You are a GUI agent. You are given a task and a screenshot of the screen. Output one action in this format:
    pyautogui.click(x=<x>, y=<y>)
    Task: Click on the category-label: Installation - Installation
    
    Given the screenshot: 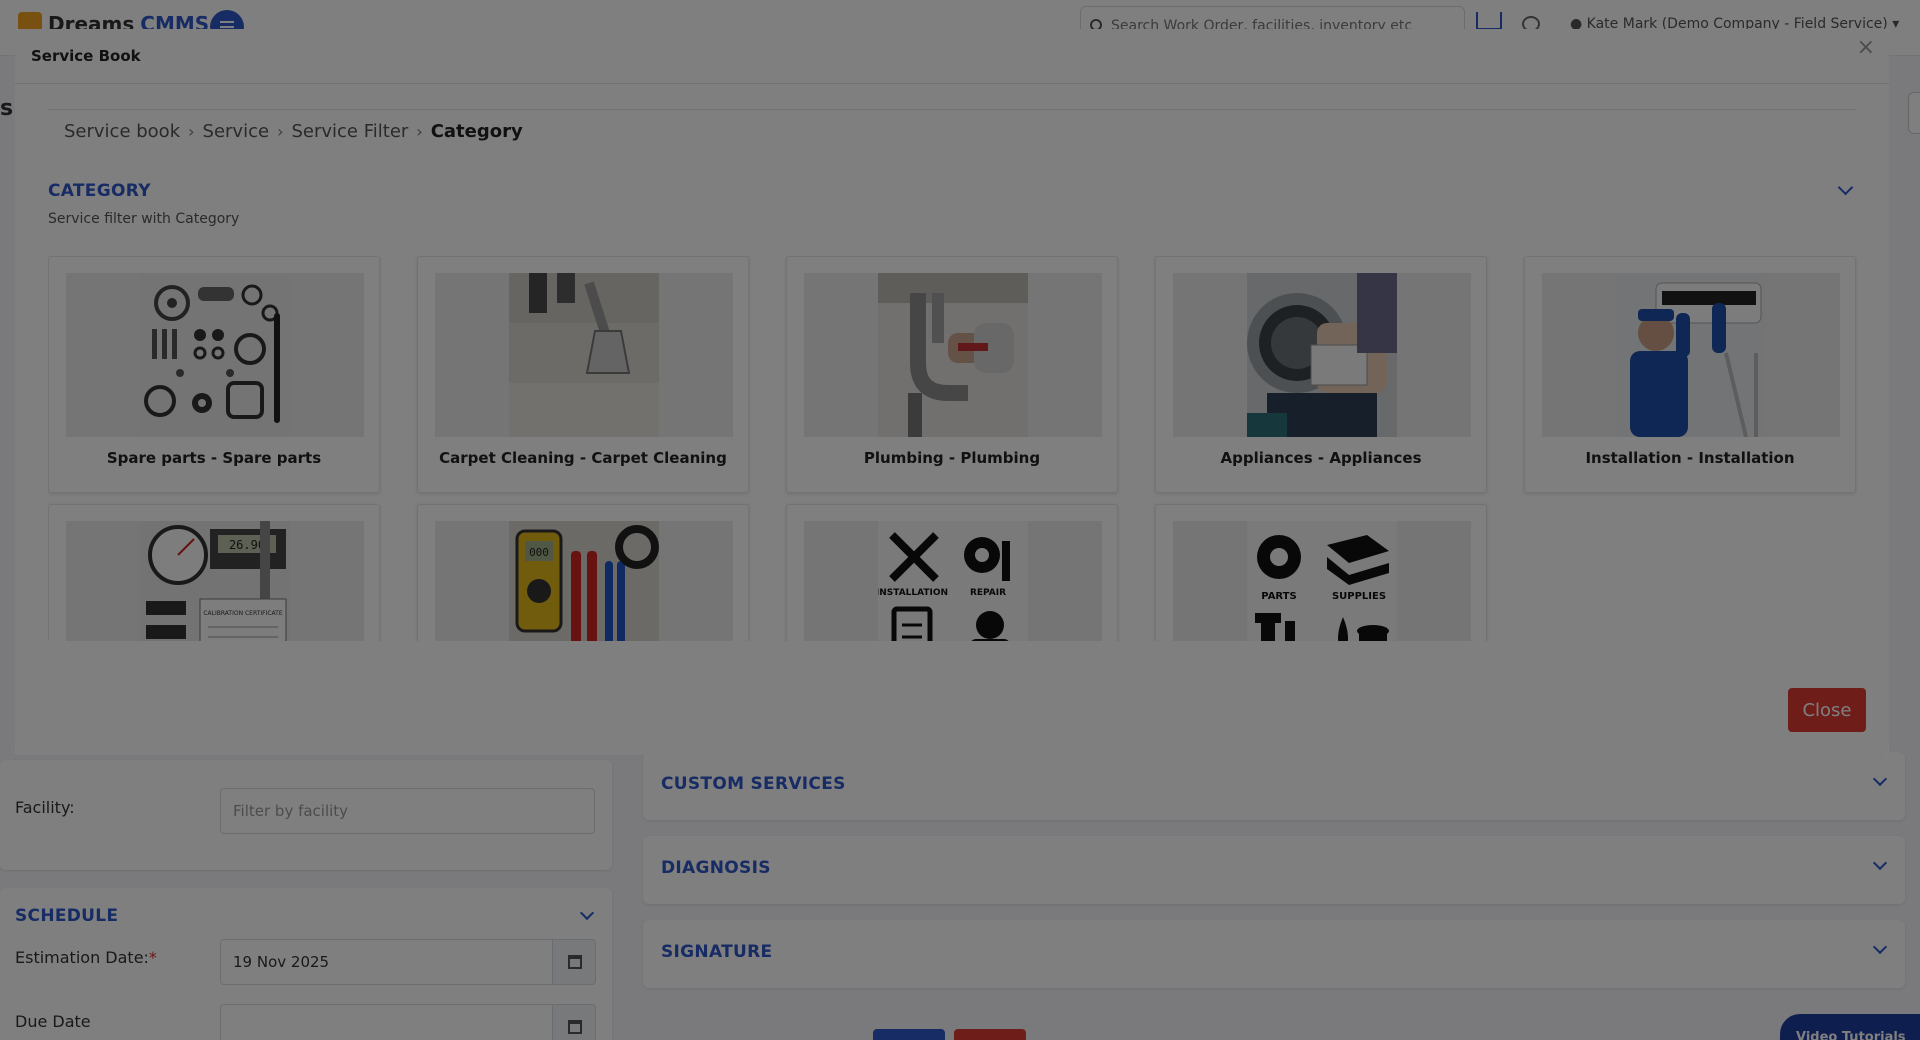 What is the action you would take?
    pyautogui.click(x=1690, y=458)
    